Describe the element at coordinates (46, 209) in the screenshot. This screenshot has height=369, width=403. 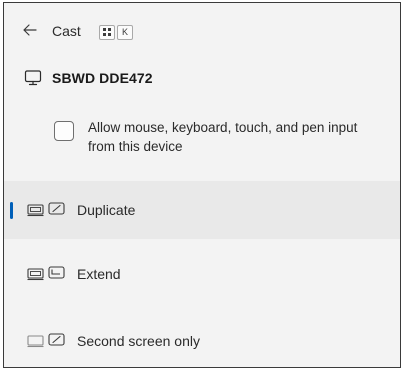
I see `duplicate-icon` at that location.